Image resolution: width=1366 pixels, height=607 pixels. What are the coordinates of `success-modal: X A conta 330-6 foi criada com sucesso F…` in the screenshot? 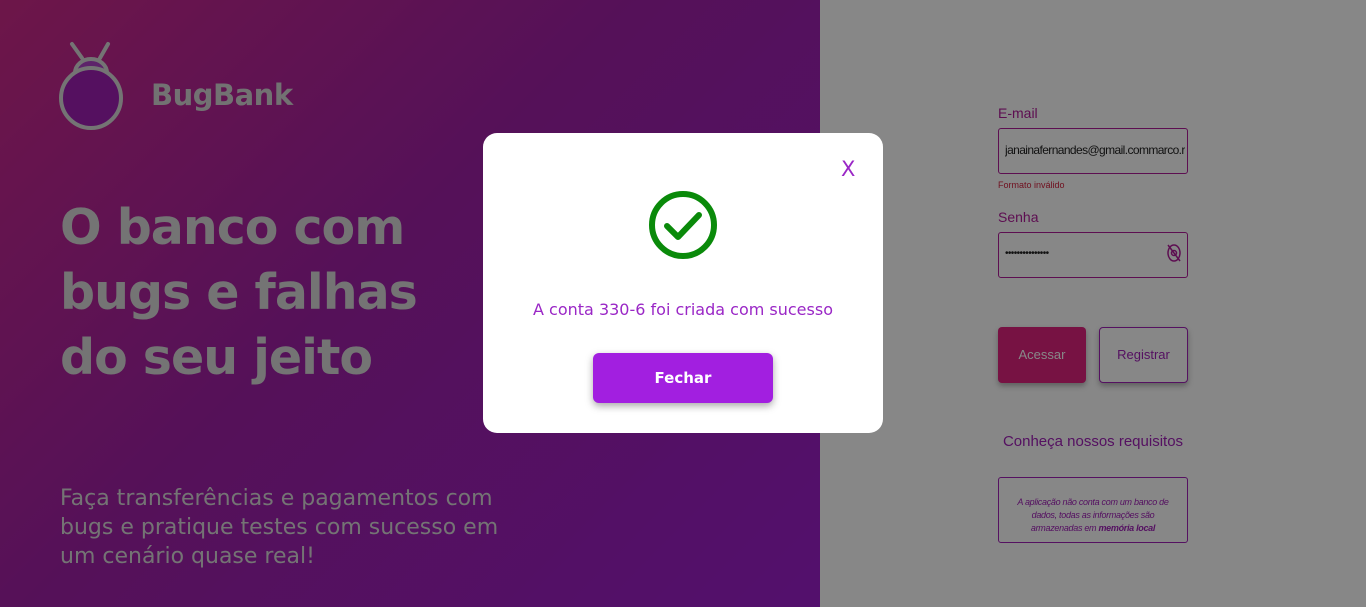 It's located at (683, 283).